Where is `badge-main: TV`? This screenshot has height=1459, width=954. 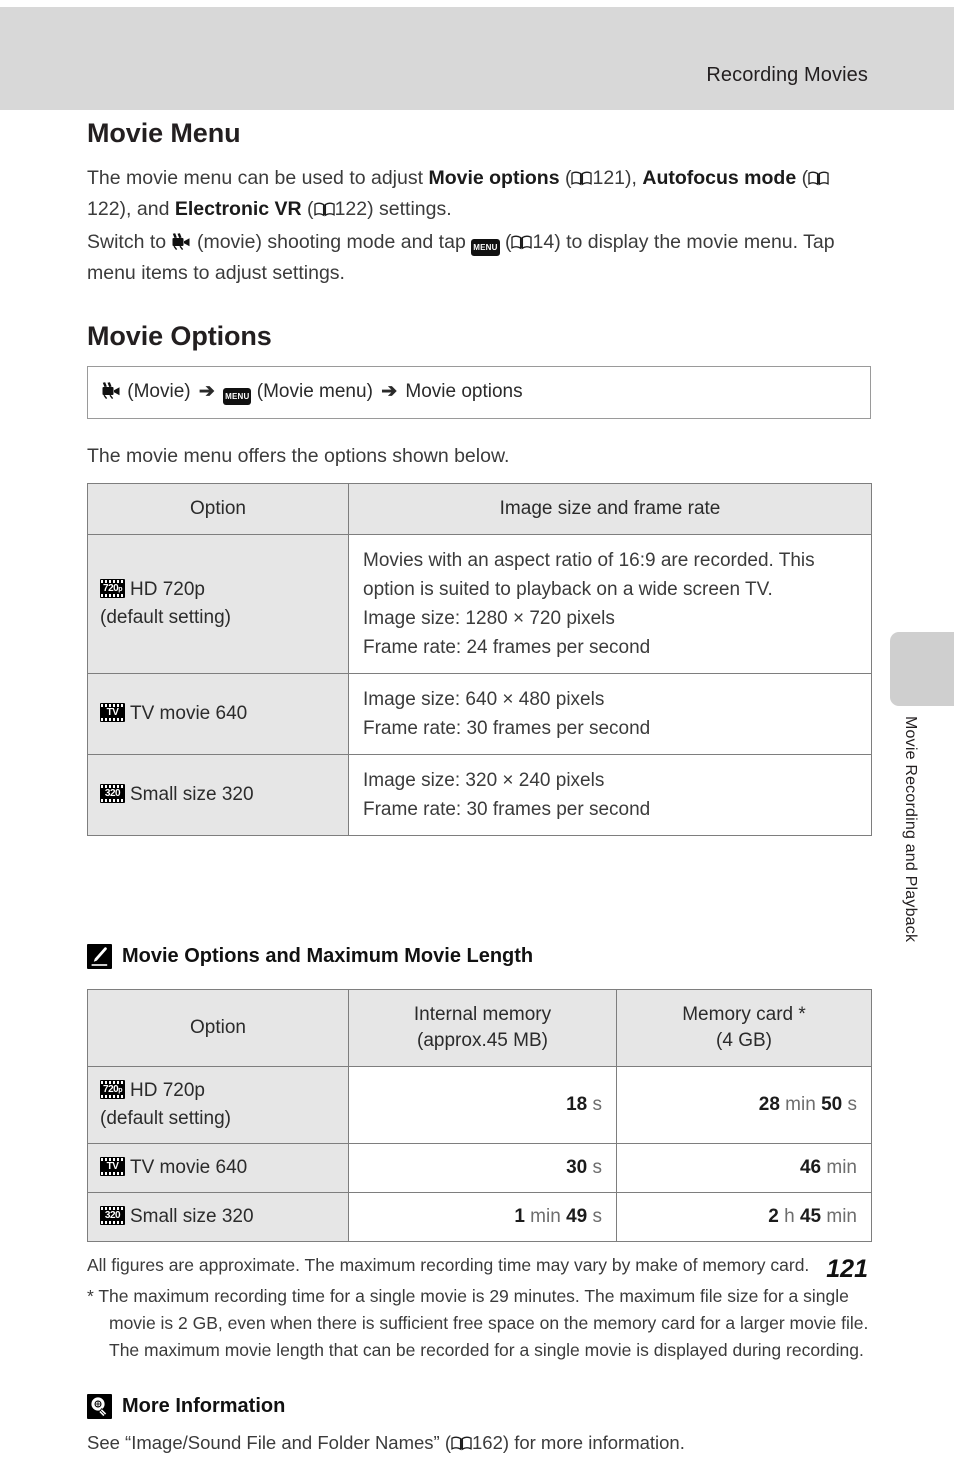 badge-main: TV is located at coordinates (112, 1166).